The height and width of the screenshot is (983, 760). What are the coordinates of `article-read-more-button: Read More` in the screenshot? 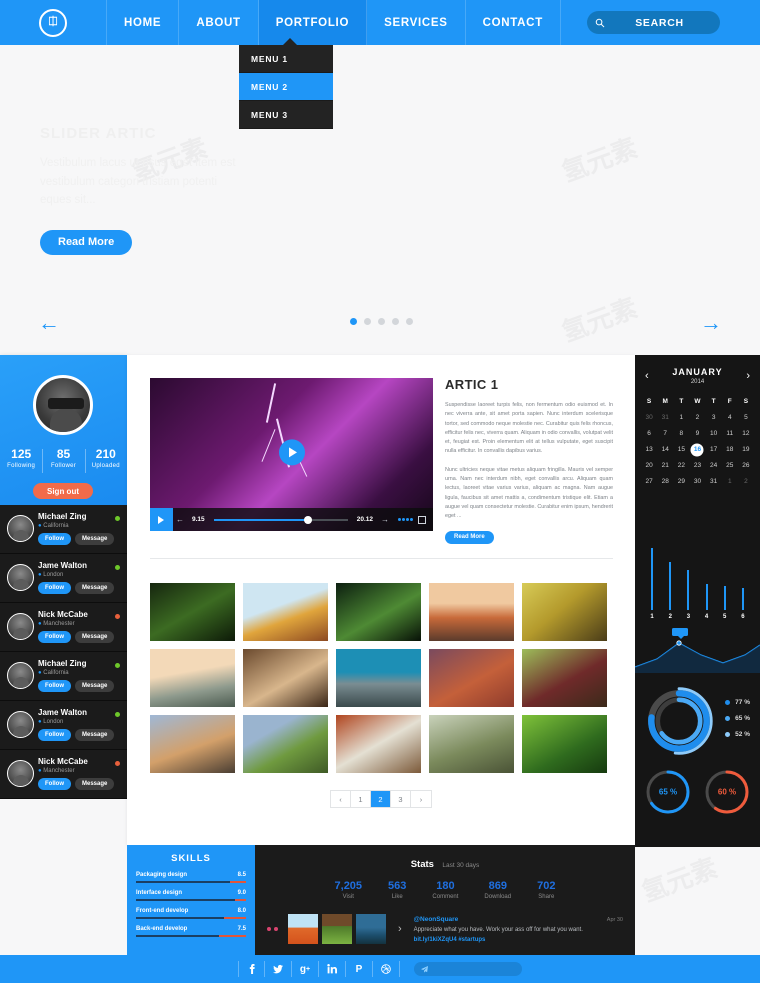 It's located at (469, 537).